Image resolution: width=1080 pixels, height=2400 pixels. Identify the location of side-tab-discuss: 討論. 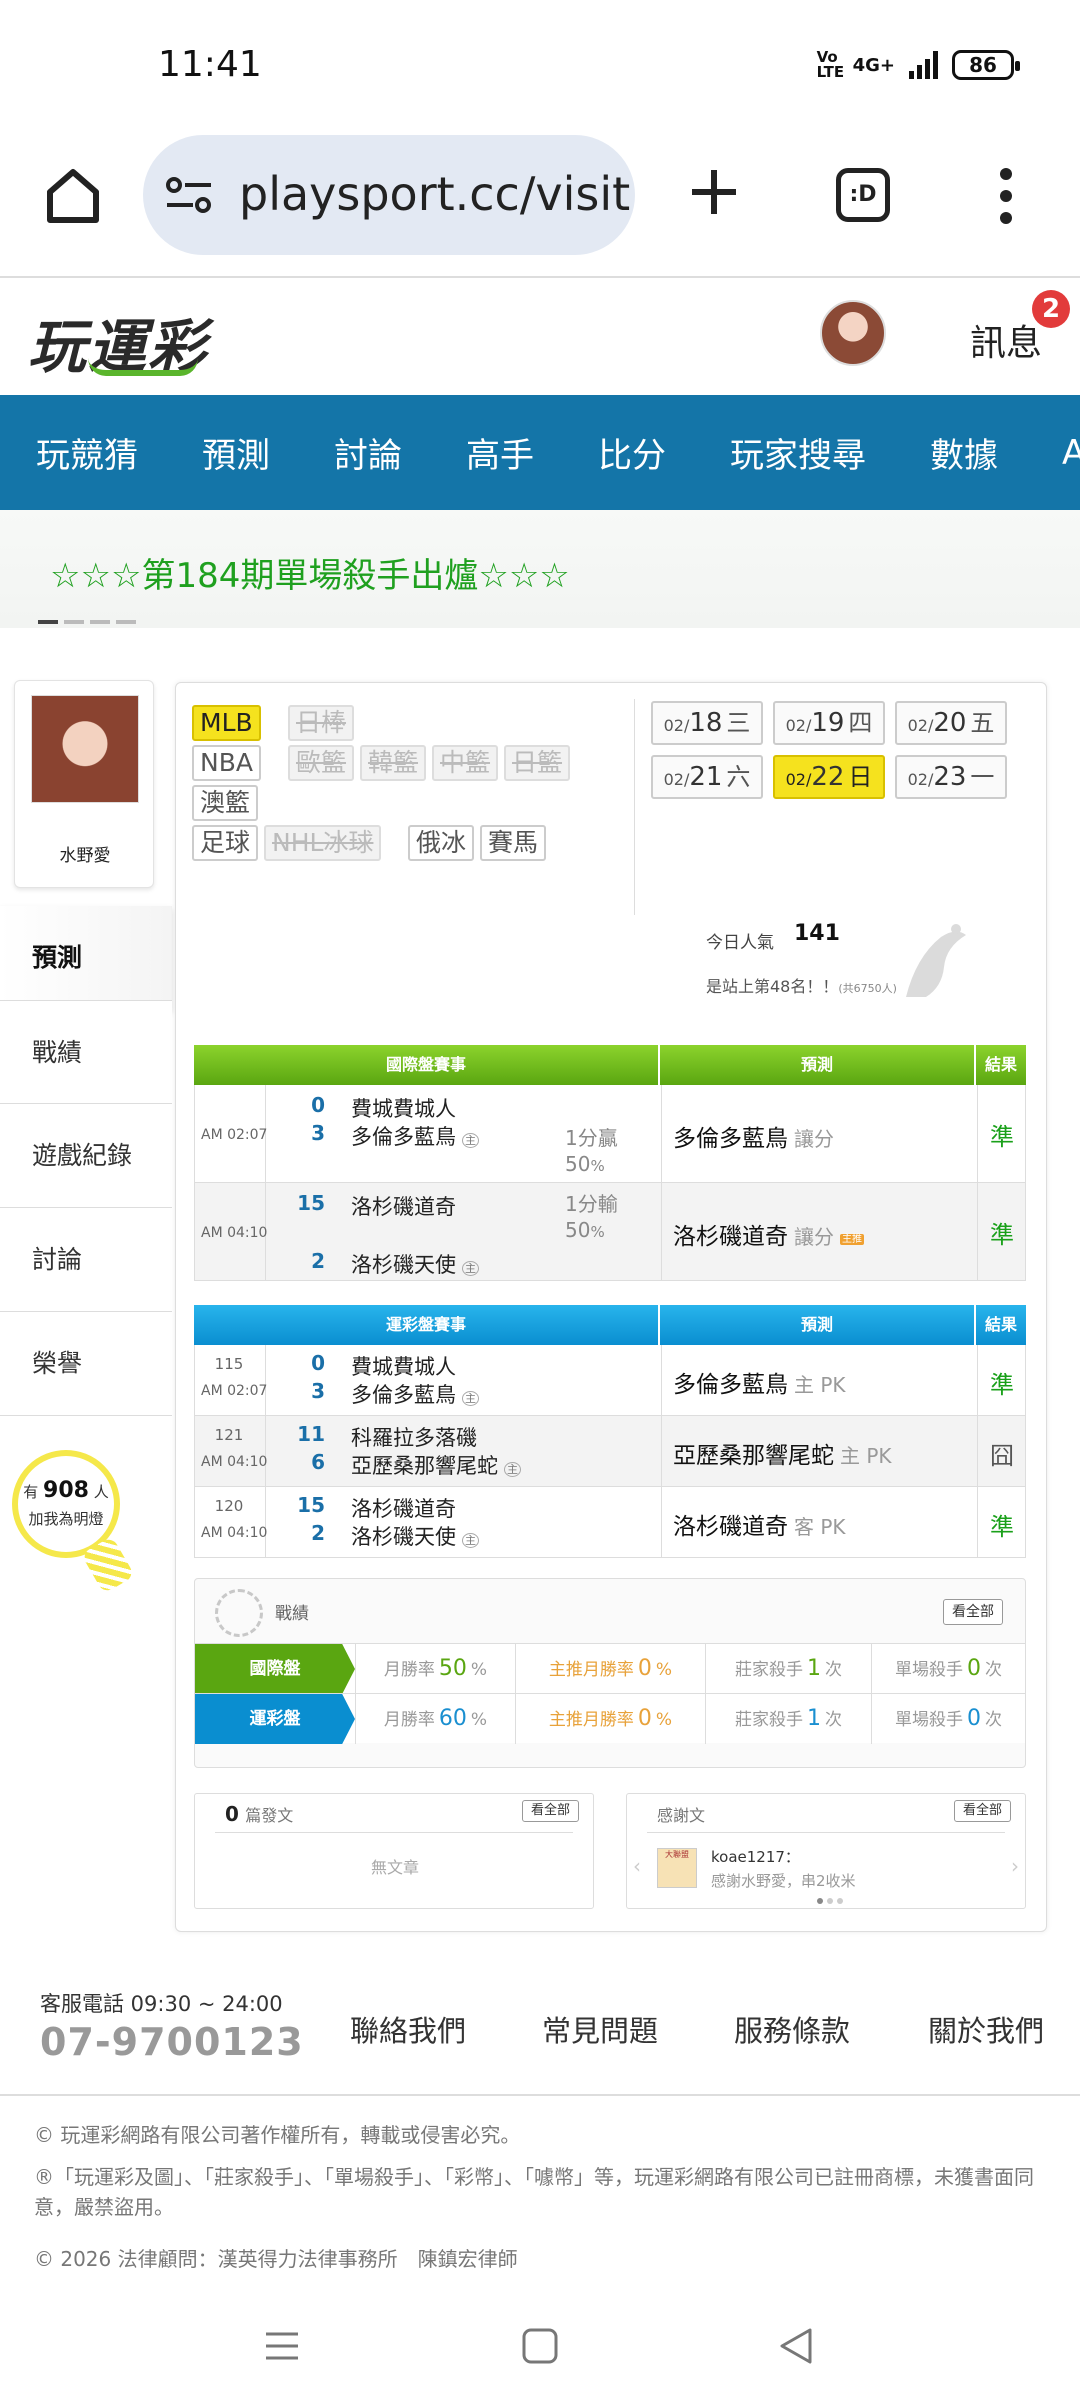
(86, 1260).